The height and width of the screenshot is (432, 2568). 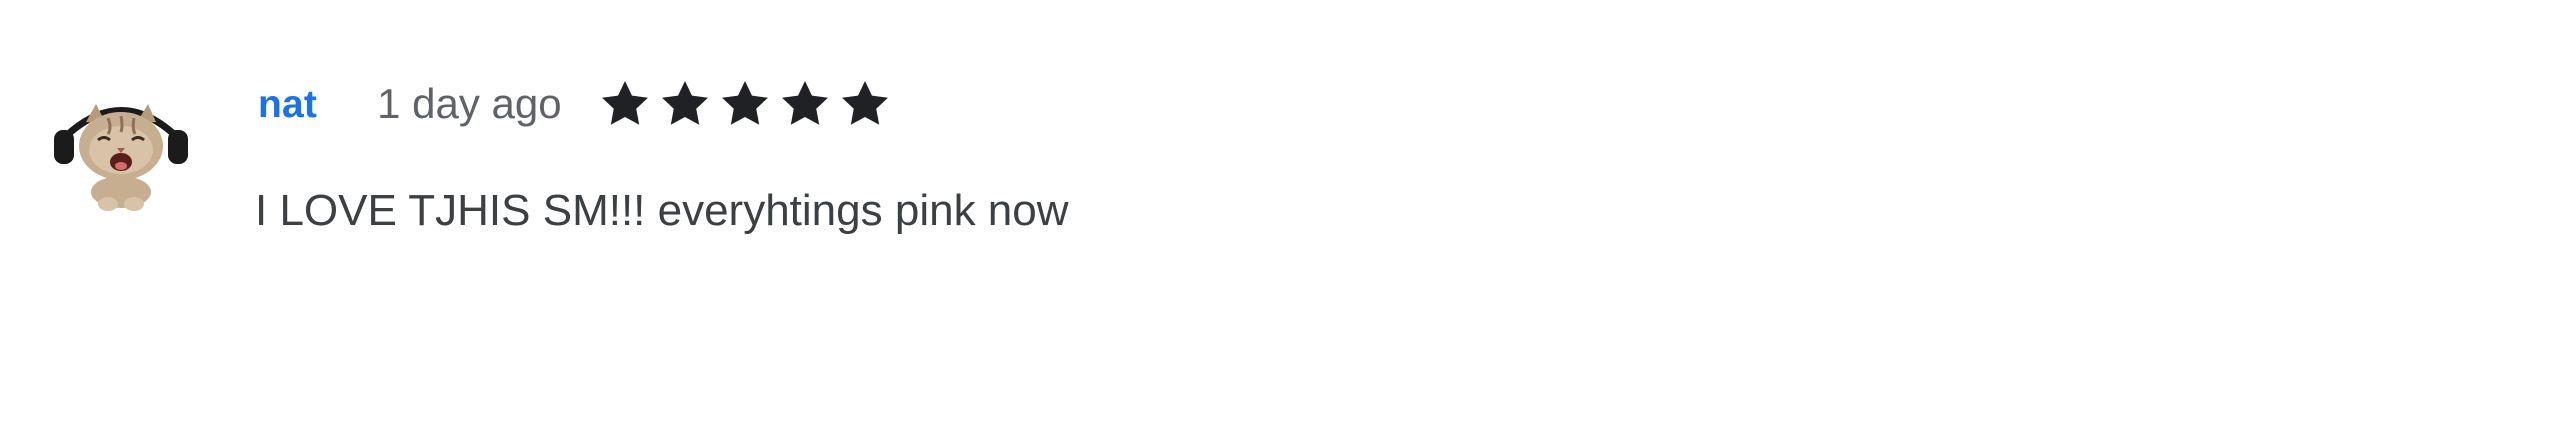 I want to click on star-rating, so click(x=745, y=104).